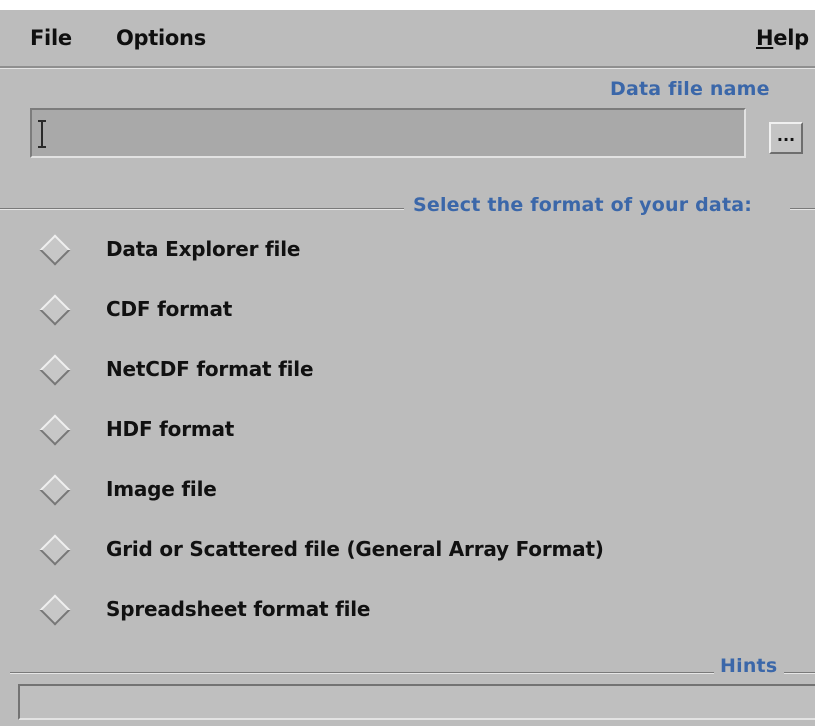  I want to click on format-frame-divider-left, so click(202, 209).